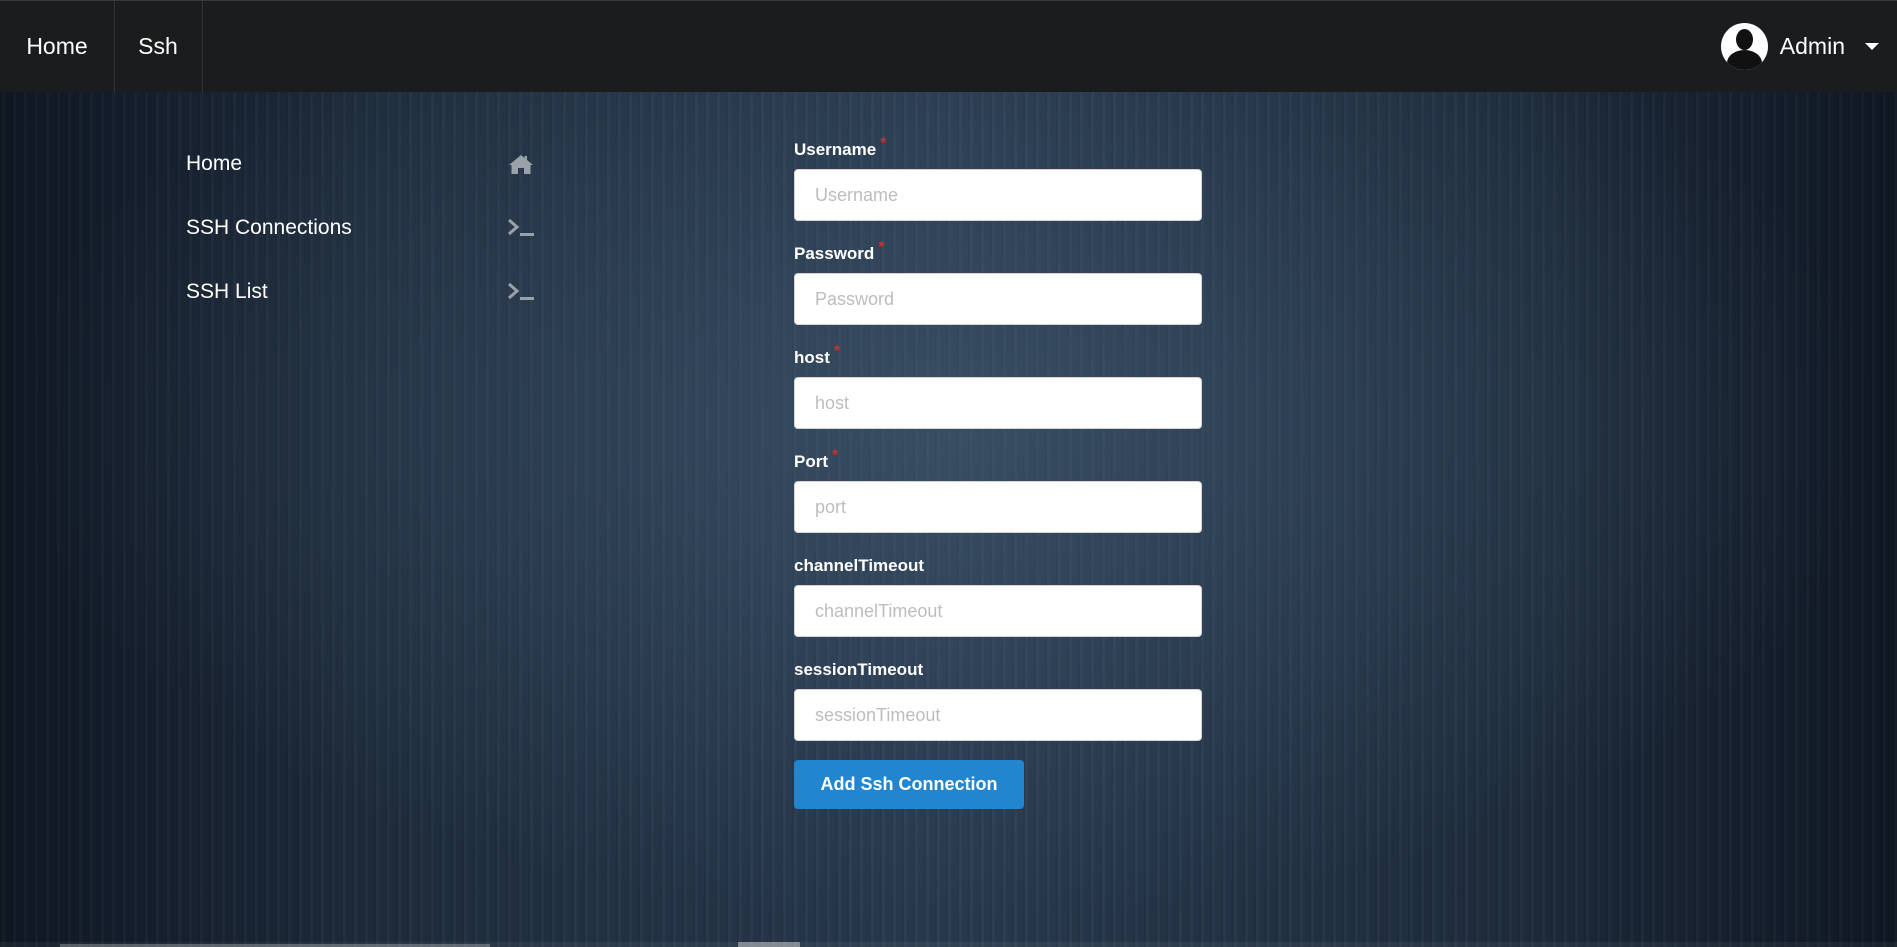  Describe the element at coordinates (998, 507) in the screenshot. I see `port-input` at that location.